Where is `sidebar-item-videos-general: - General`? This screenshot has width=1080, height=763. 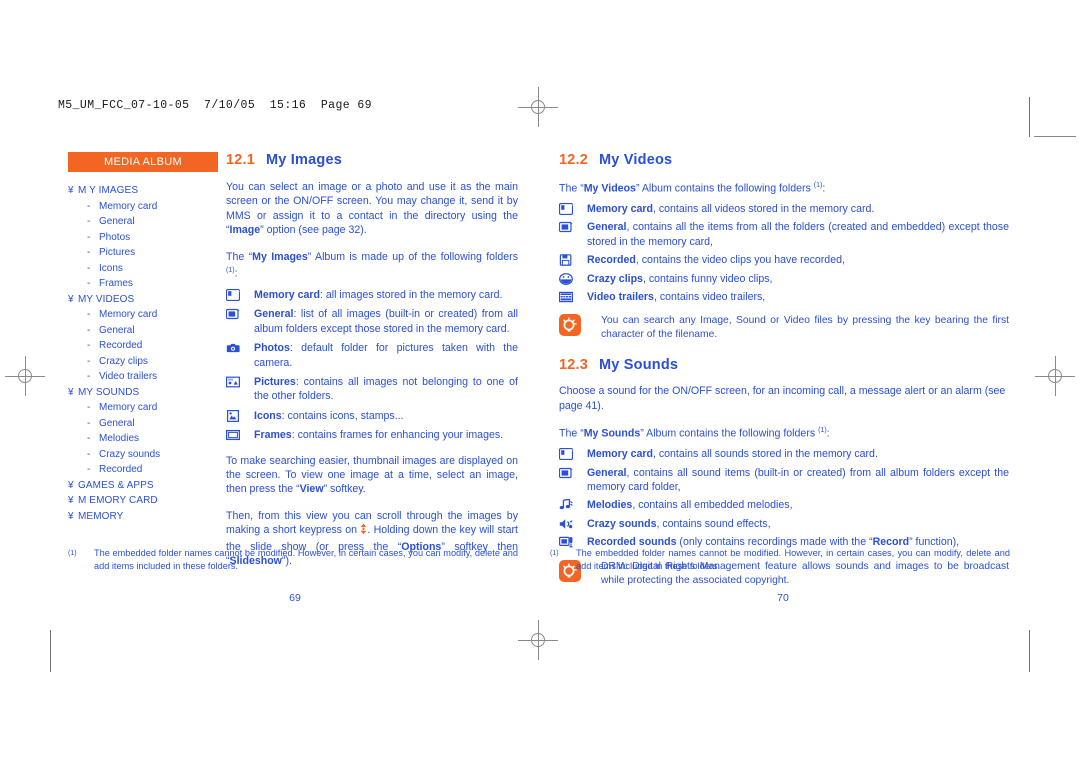 sidebar-item-videos-general: - General is located at coordinates (143, 331).